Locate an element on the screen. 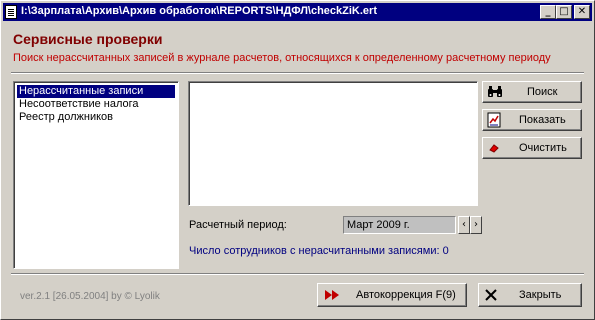  search-button: Поиск is located at coordinates (532, 92).